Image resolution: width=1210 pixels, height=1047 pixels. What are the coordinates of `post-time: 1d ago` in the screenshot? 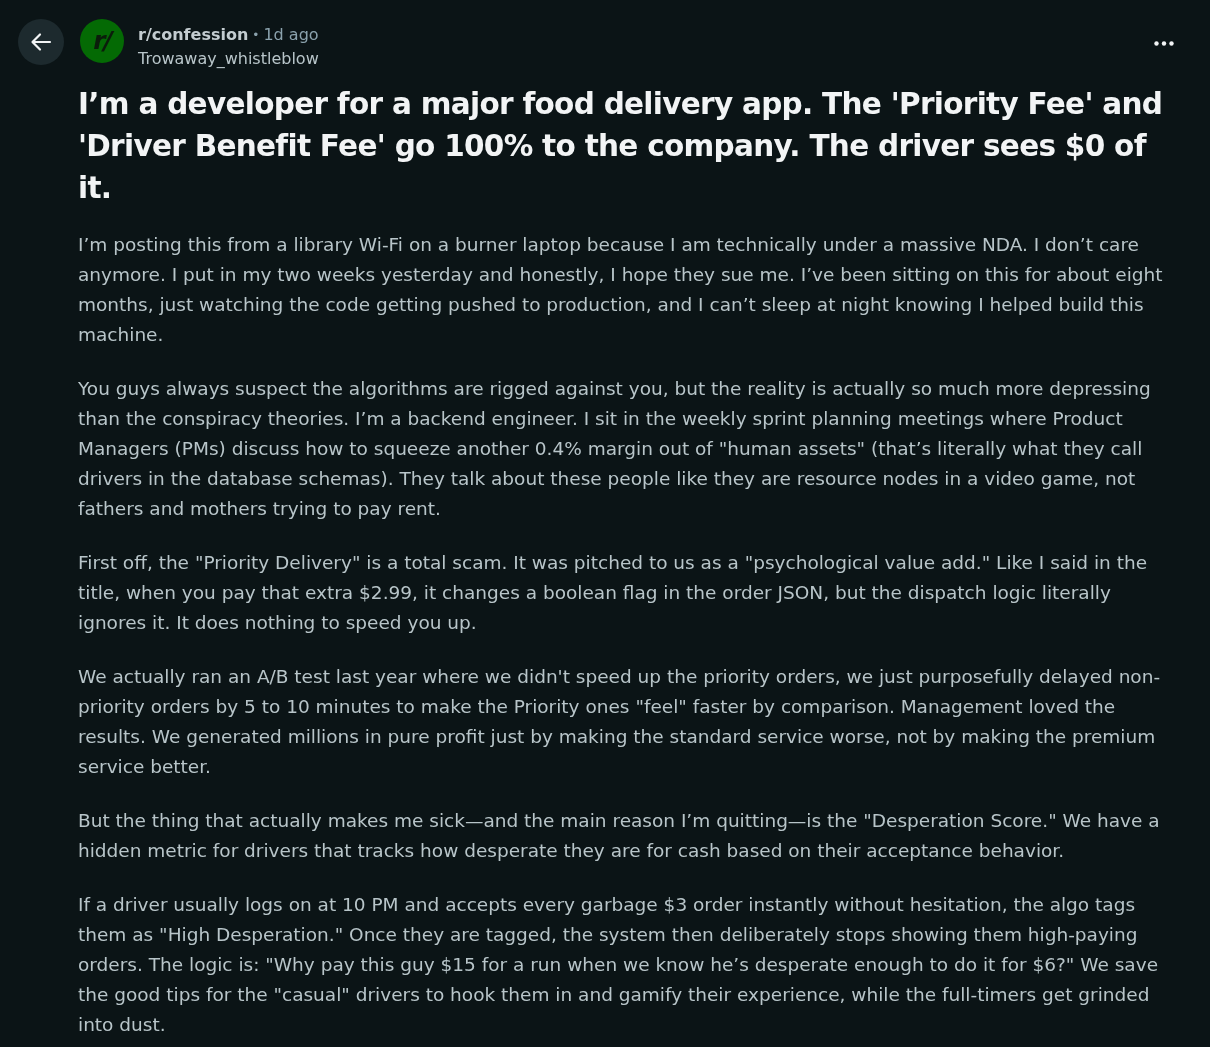 It's located at (291, 35).